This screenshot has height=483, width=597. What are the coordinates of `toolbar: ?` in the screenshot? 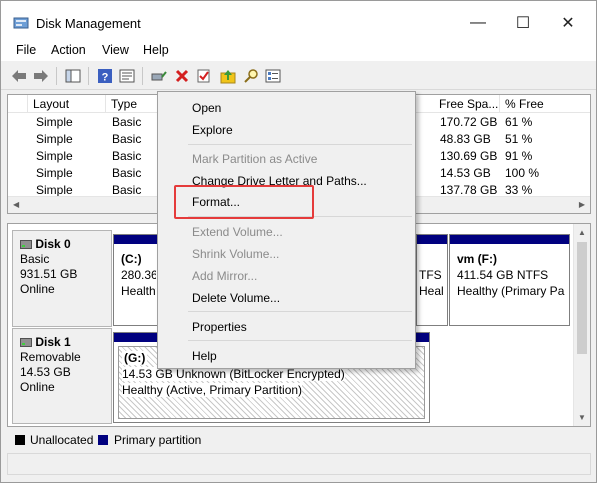 It's located at (298, 76).